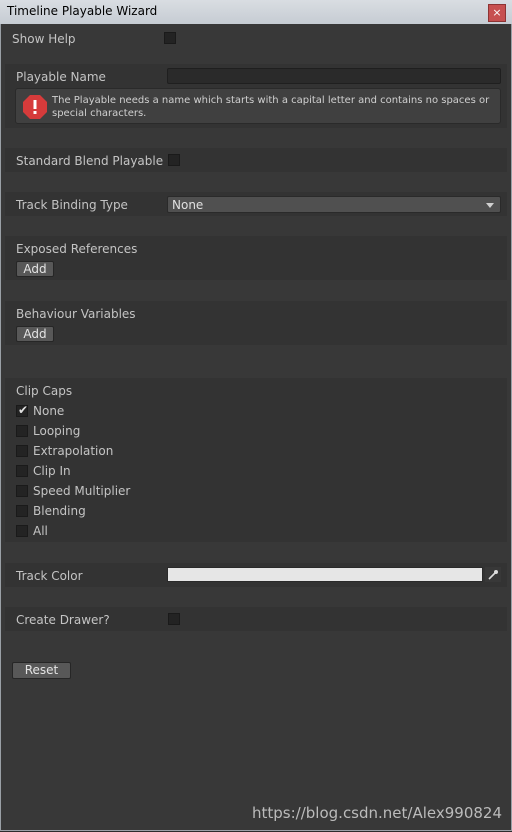  What do you see at coordinates (49, 576) in the screenshot?
I see `track-color-label: Track Color` at bounding box center [49, 576].